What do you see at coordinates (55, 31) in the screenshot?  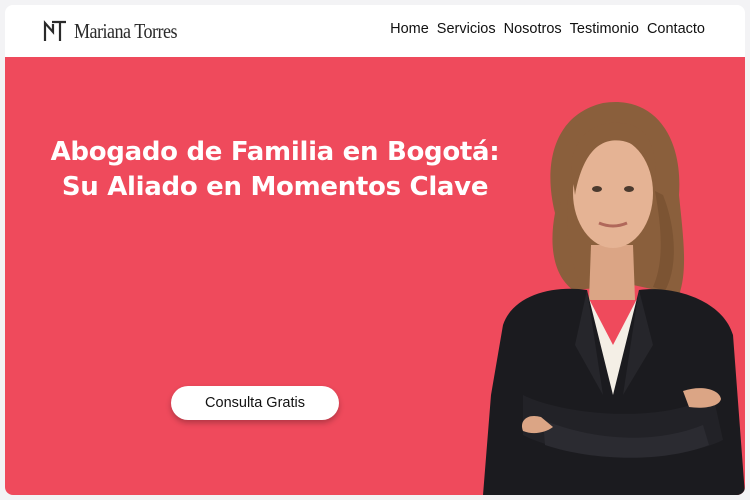 I see `mt-monogram-icon` at bounding box center [55, 31].